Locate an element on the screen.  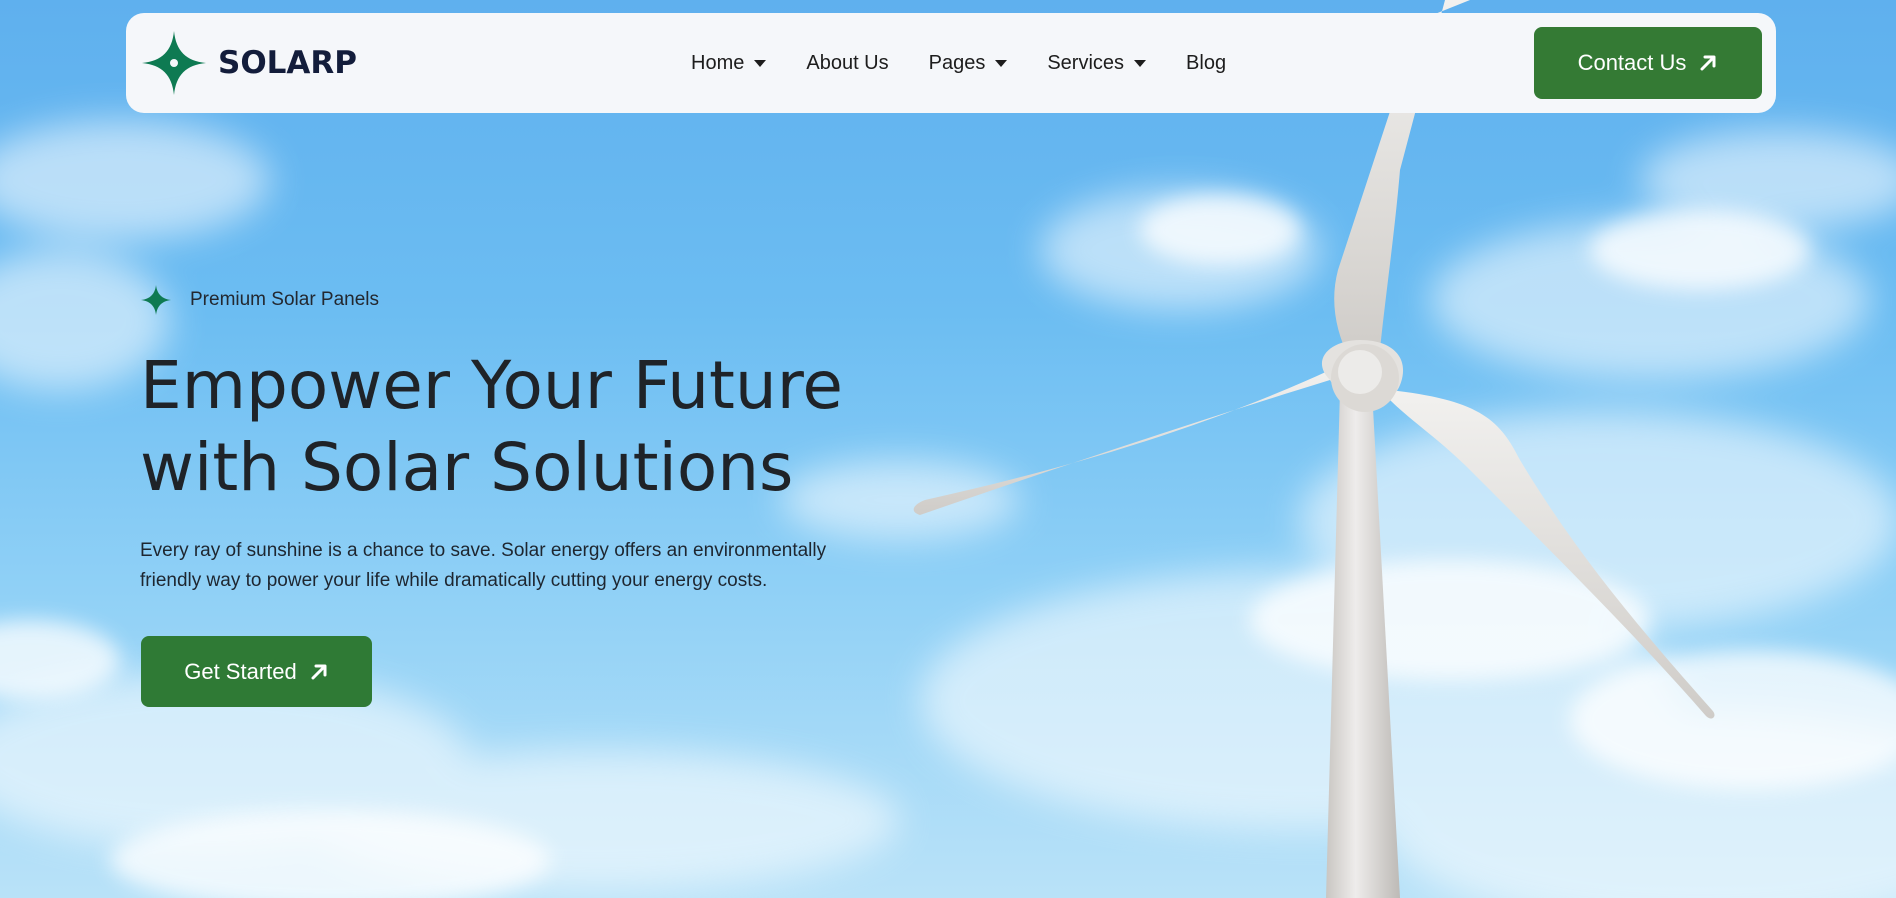
nav-item-pages: Pages is located at coordinates (968, 63).